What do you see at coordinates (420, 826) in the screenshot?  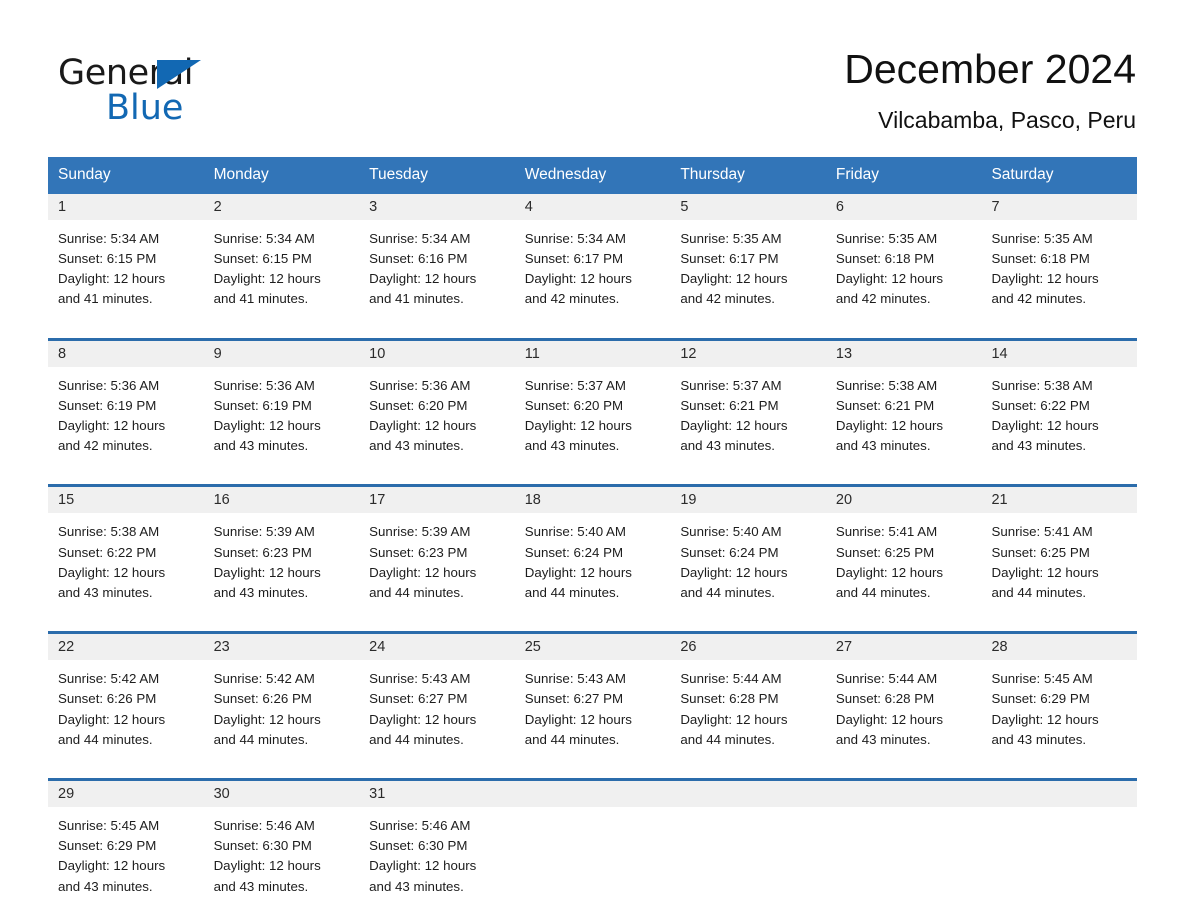 I see `sunrise-text: Sunrise: 5:46 AM` at bounding box center [420, 826].